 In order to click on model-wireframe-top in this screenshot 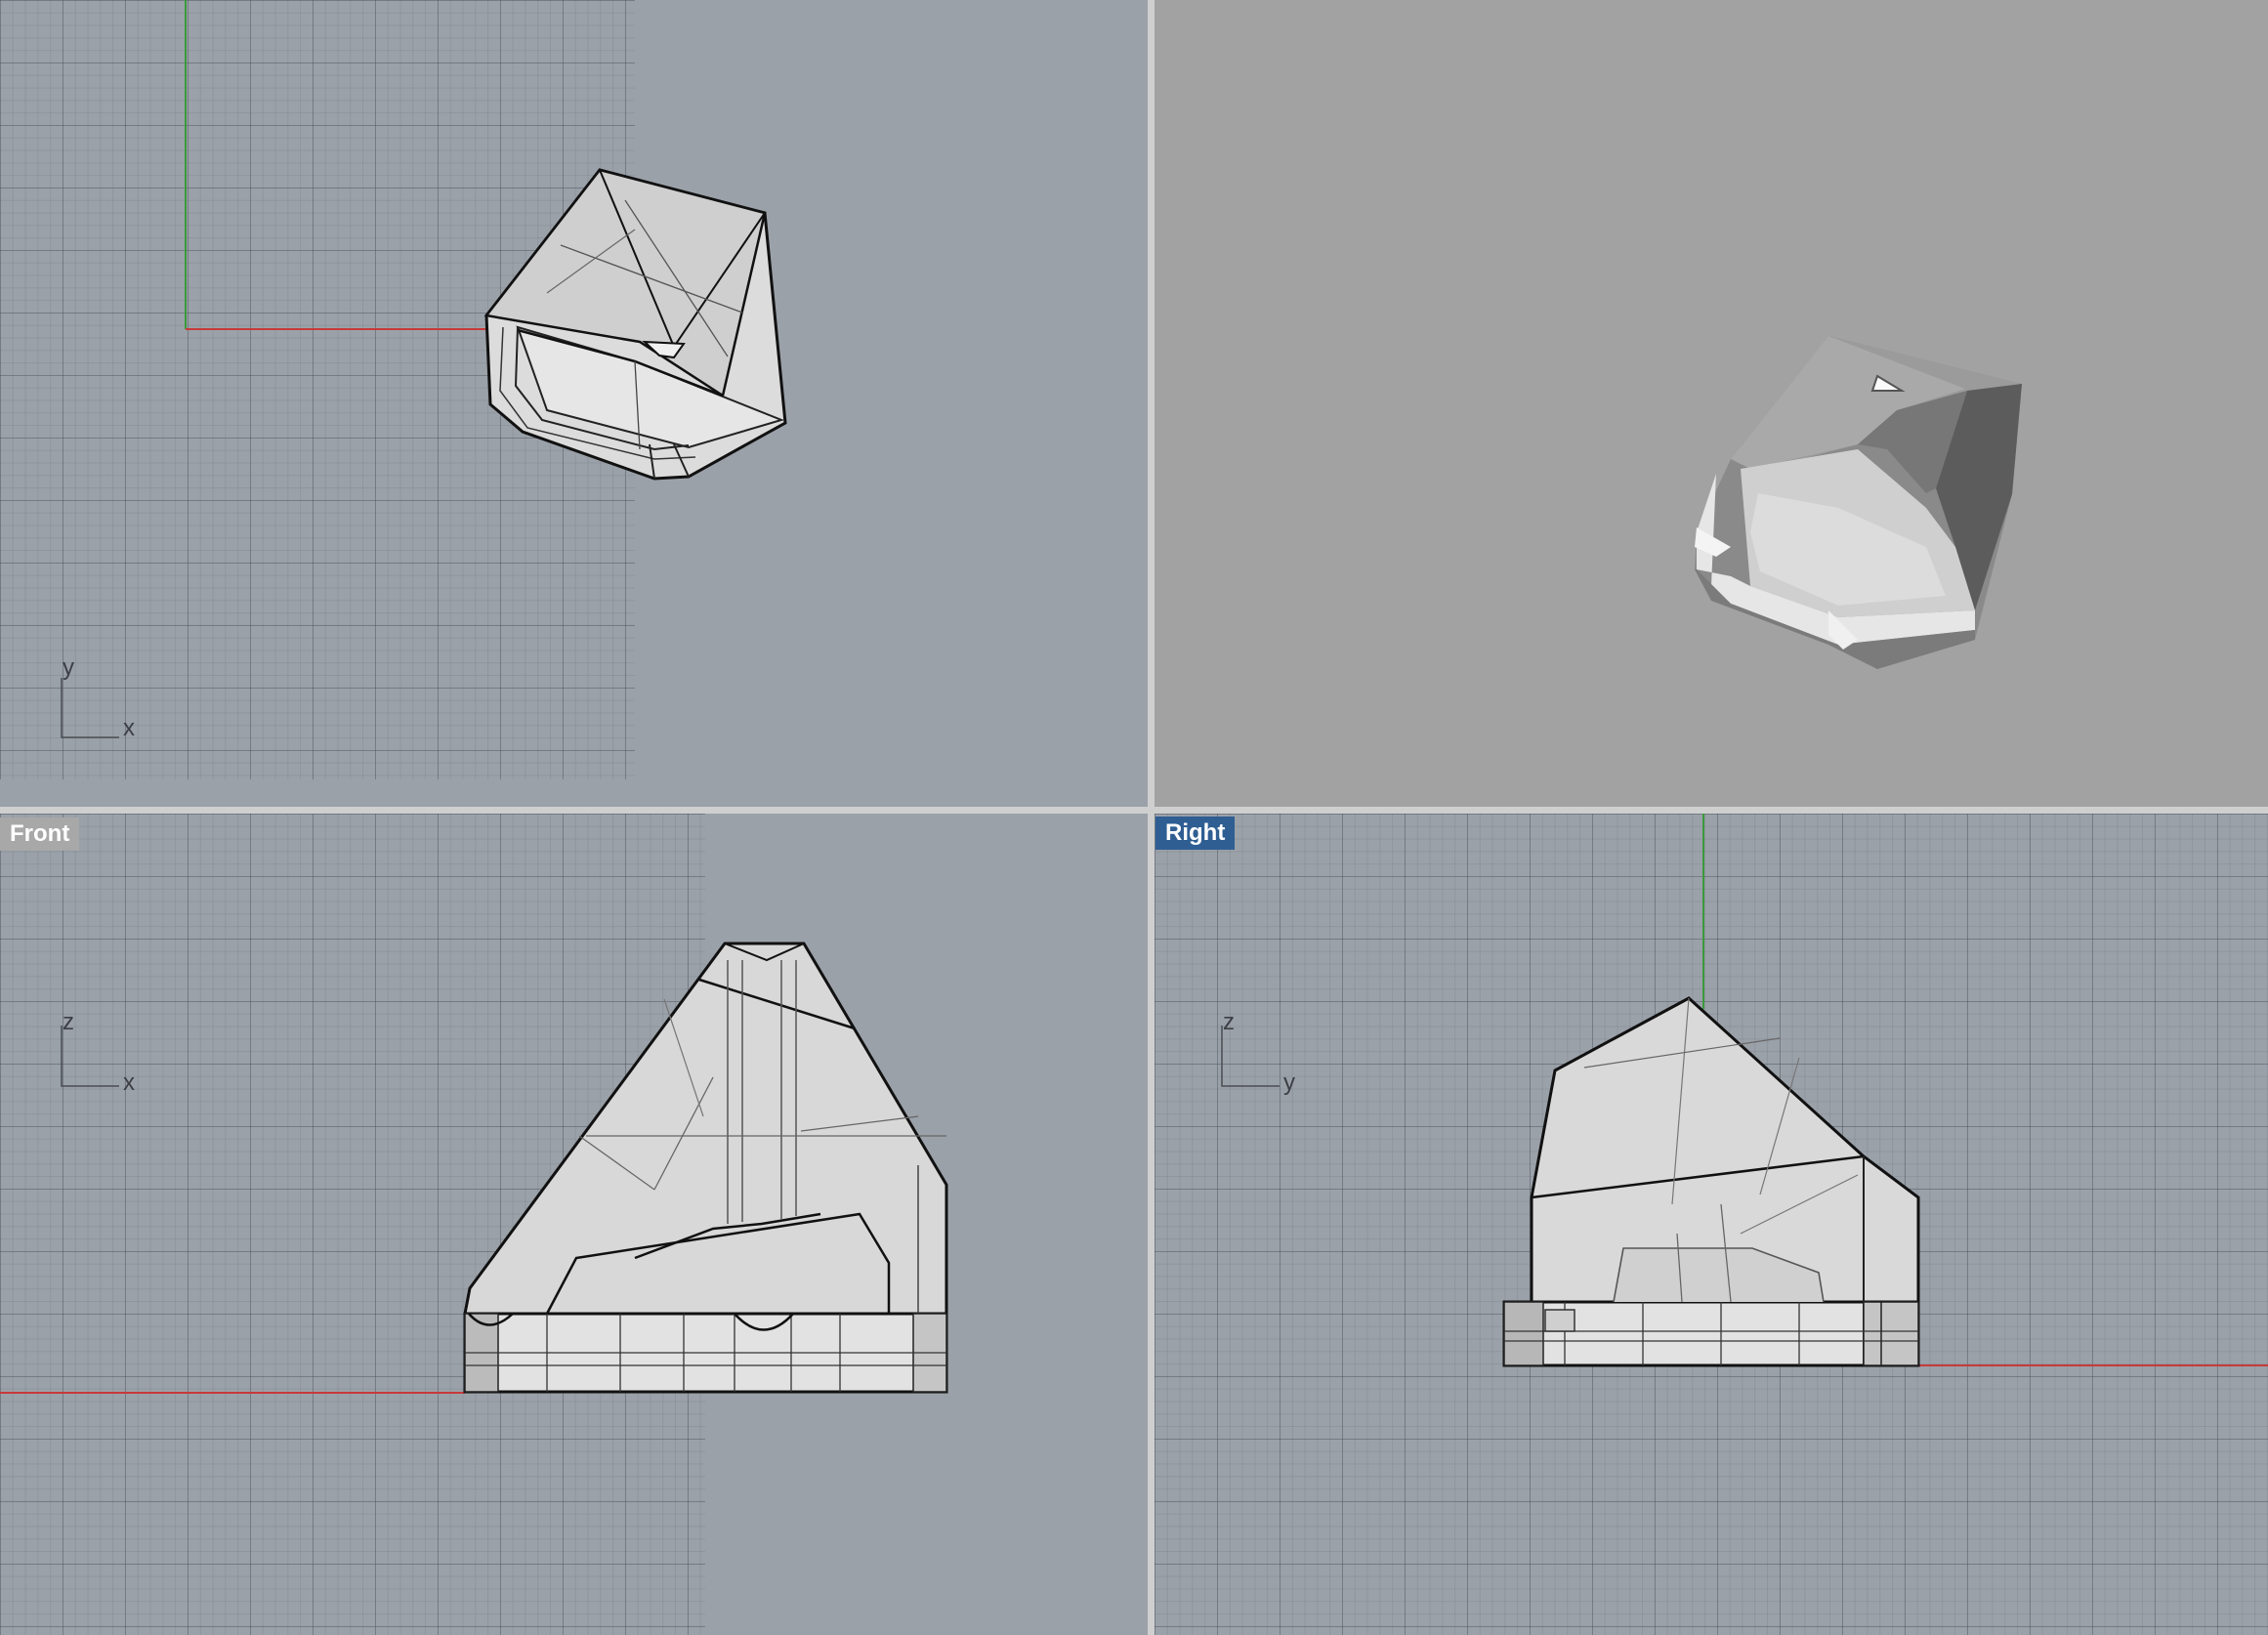, I will do `click(635, 324)`.